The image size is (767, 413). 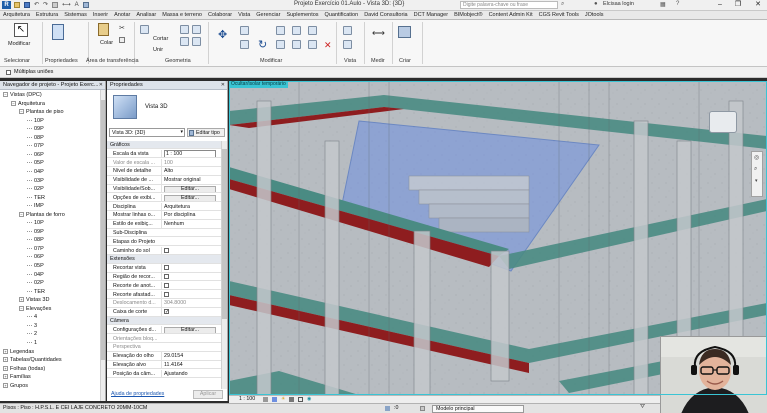 I want to click on tree-item: 07P, so click(x=35, y=146).